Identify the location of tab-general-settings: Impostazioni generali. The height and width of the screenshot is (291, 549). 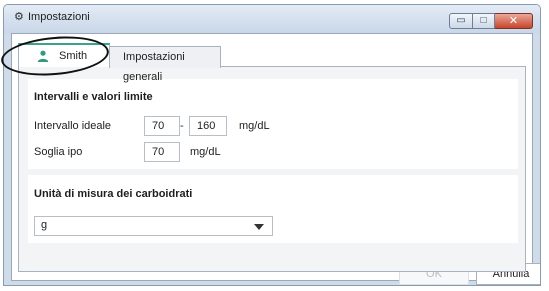
(165, 64).